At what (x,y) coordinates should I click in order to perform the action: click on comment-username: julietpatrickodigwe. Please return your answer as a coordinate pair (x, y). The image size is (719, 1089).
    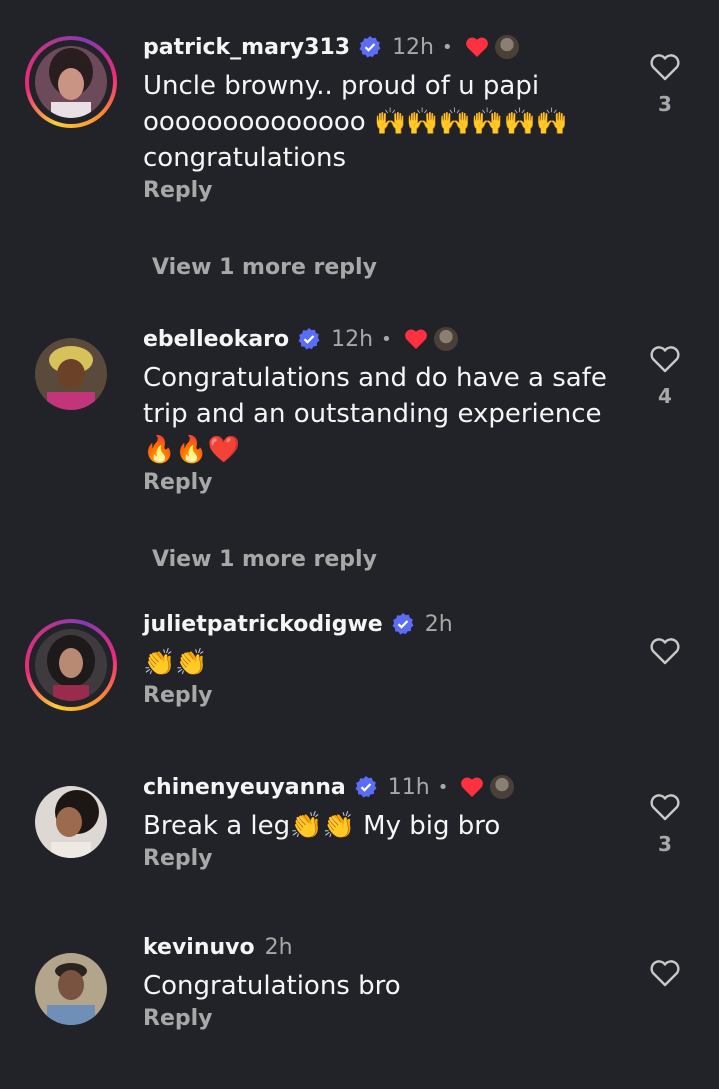
    Looking at the image, I should click on (263, 624).